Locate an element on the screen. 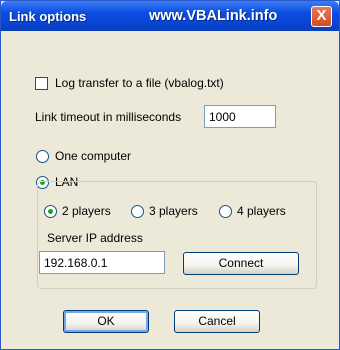 Image resolution: width=340 pixels, height=350 pixels. window-title: Link options is located at coordinates (48, 16).